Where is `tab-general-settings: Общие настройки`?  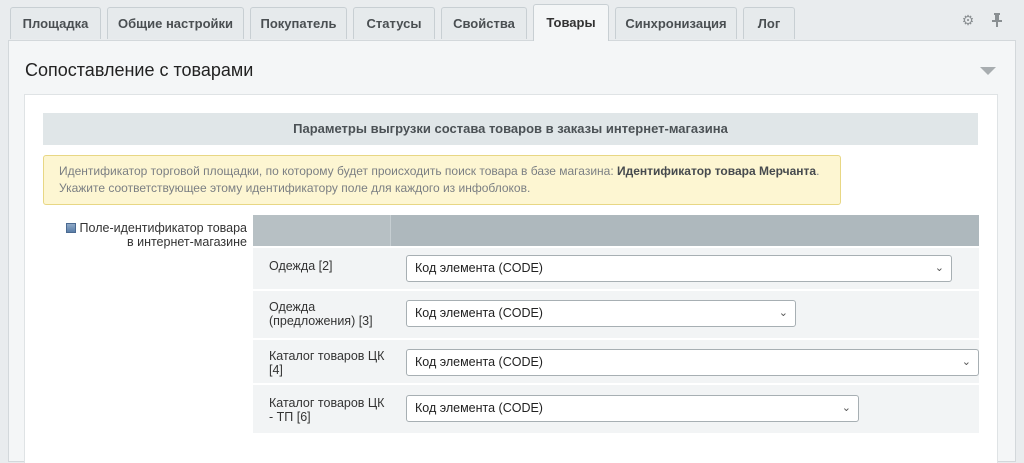
tab-general-settings: Общие настройки is located at coordinates (175, 23).